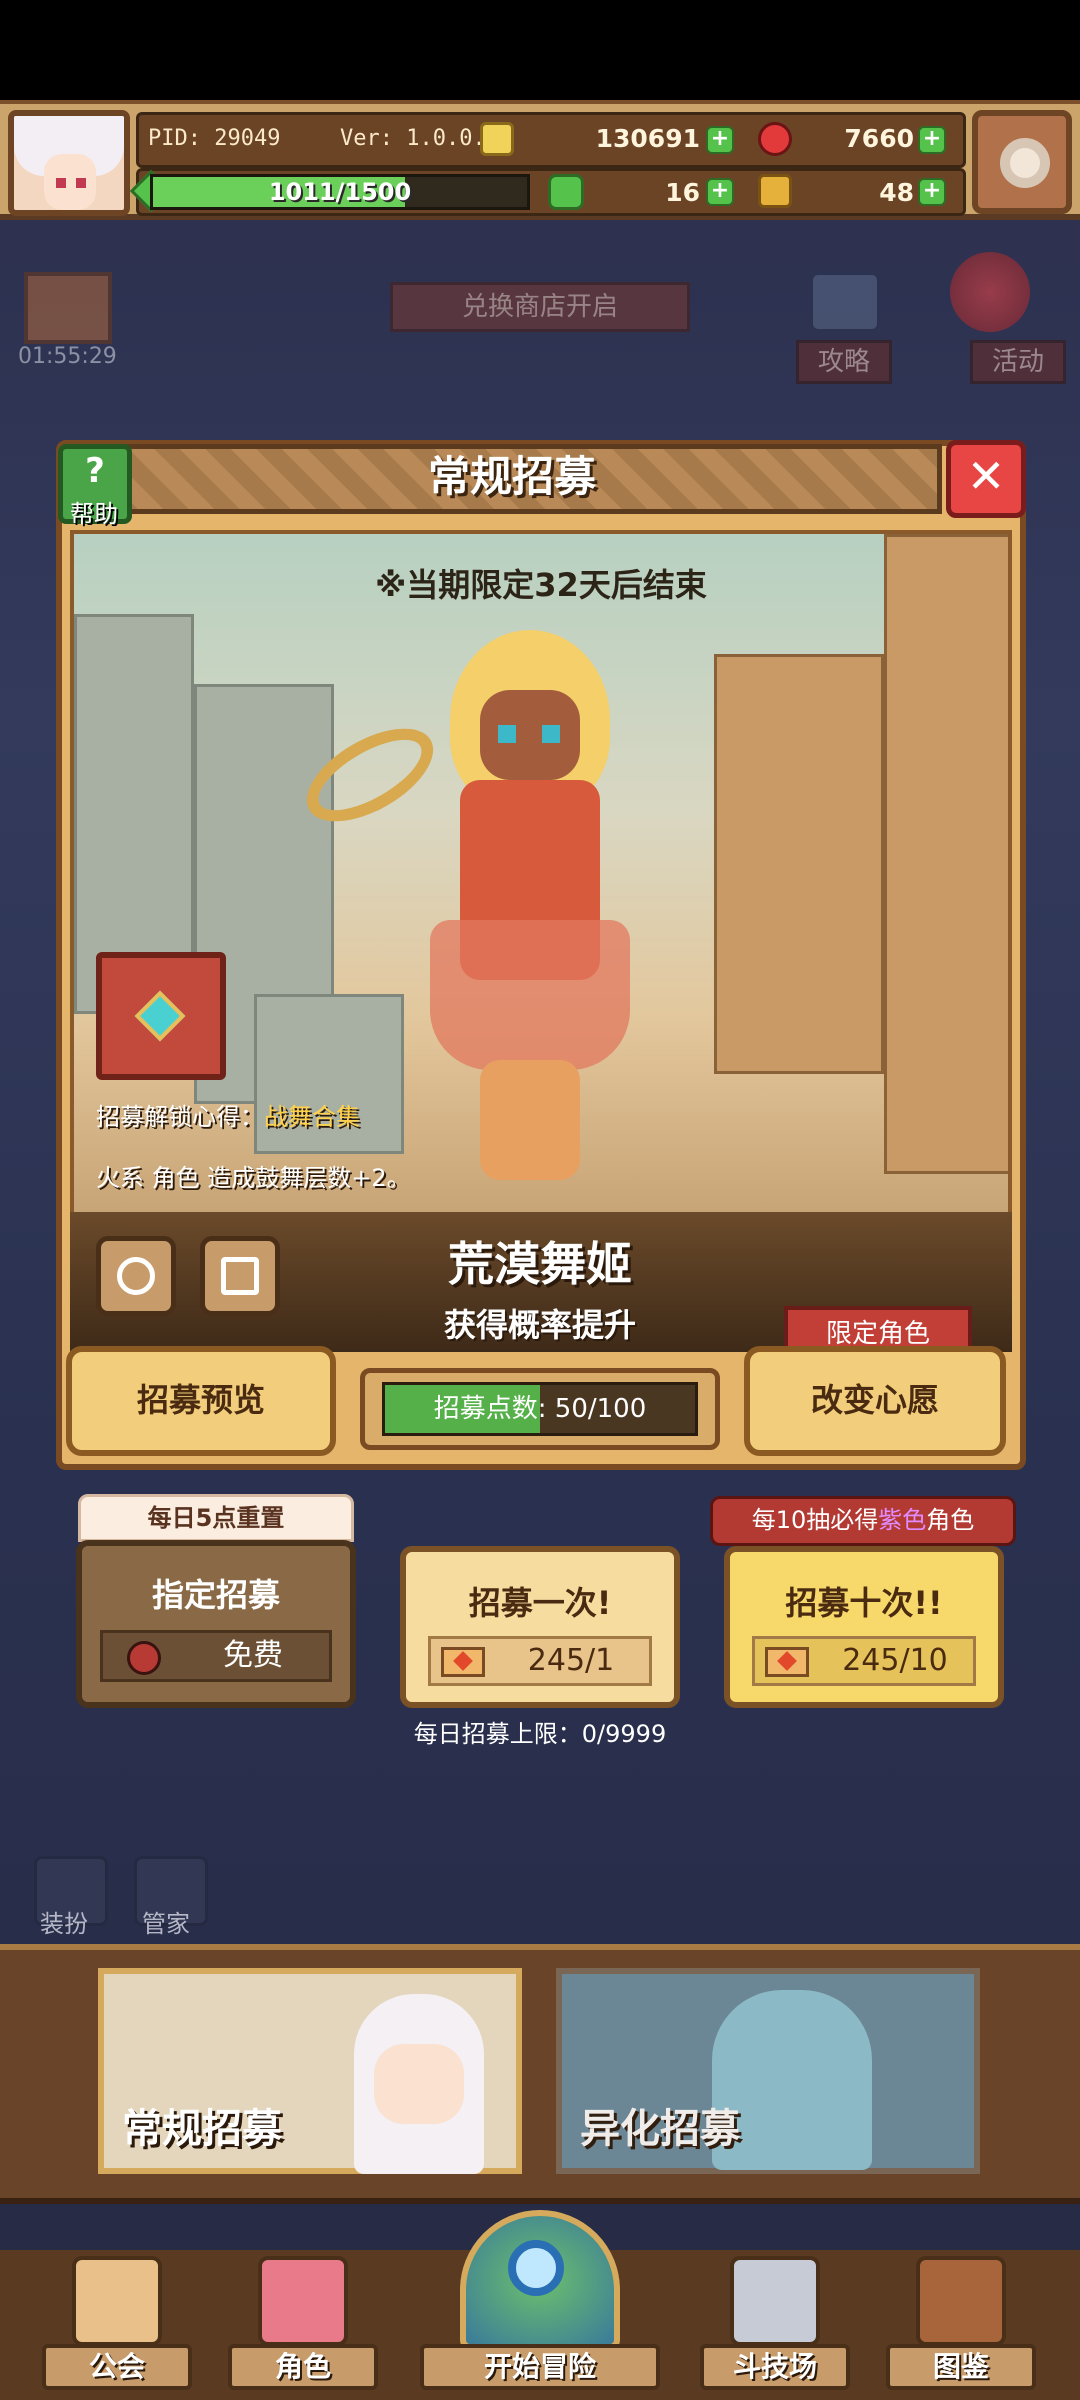 This screenshot has width=1080, height=2400. Describe the element at coordinates (1025, 163) in the screenshot. I see `gear-icon` at that location.